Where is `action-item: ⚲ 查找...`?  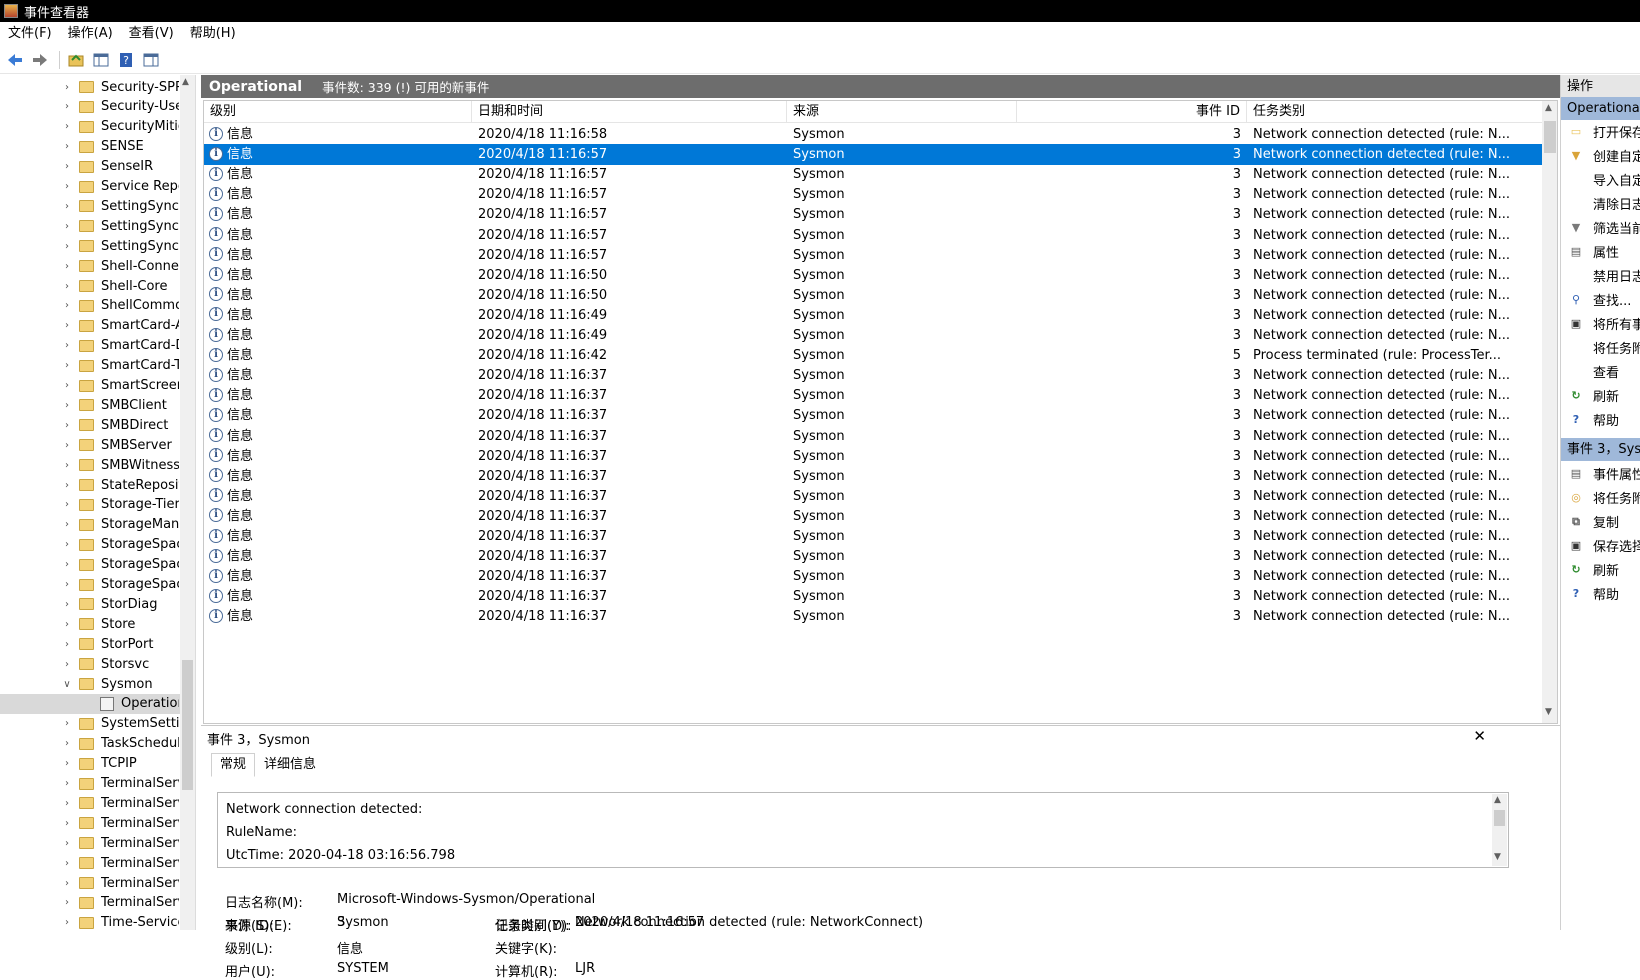 action-item: ⚲ 查找... is located at coordinates (1600, 299).